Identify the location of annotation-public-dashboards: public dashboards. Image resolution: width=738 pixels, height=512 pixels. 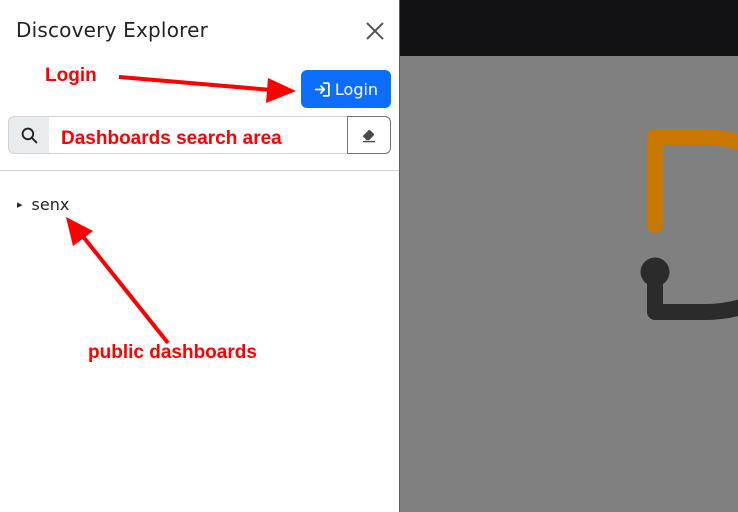
(172, 352).